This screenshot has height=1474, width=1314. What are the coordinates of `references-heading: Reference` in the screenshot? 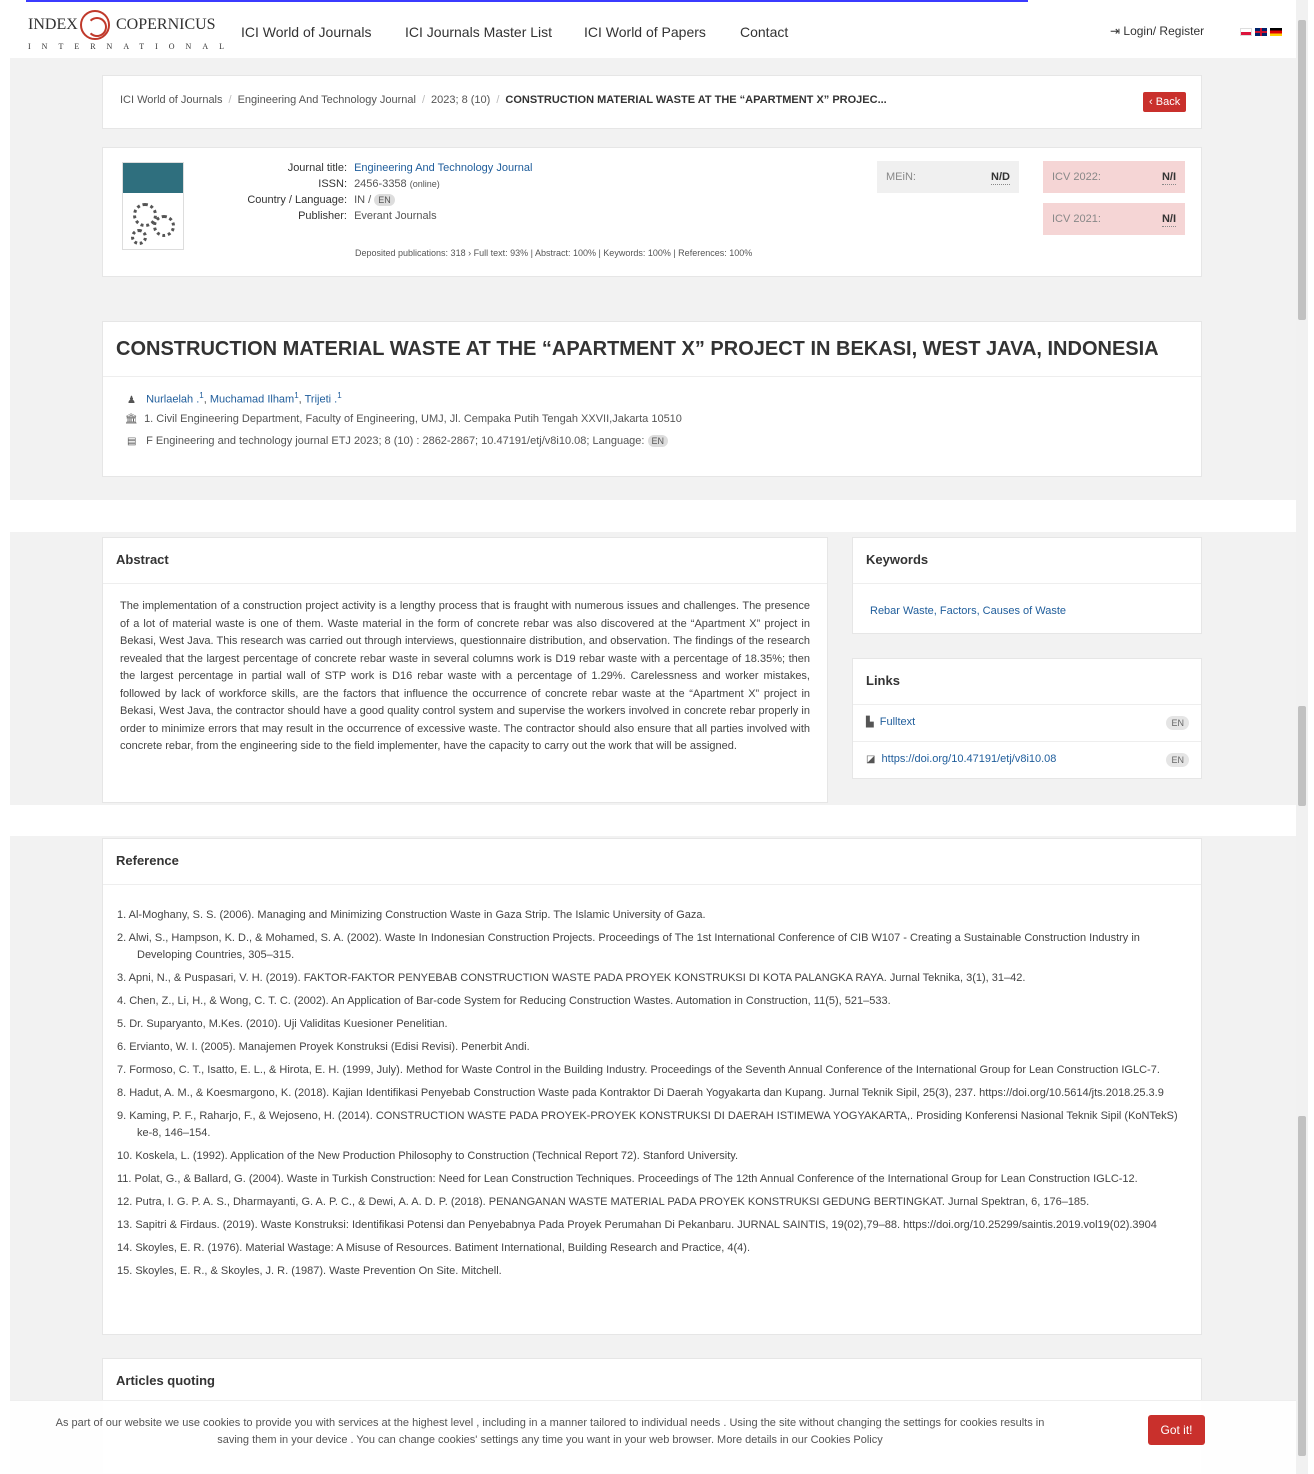 It's located at (147, 860).